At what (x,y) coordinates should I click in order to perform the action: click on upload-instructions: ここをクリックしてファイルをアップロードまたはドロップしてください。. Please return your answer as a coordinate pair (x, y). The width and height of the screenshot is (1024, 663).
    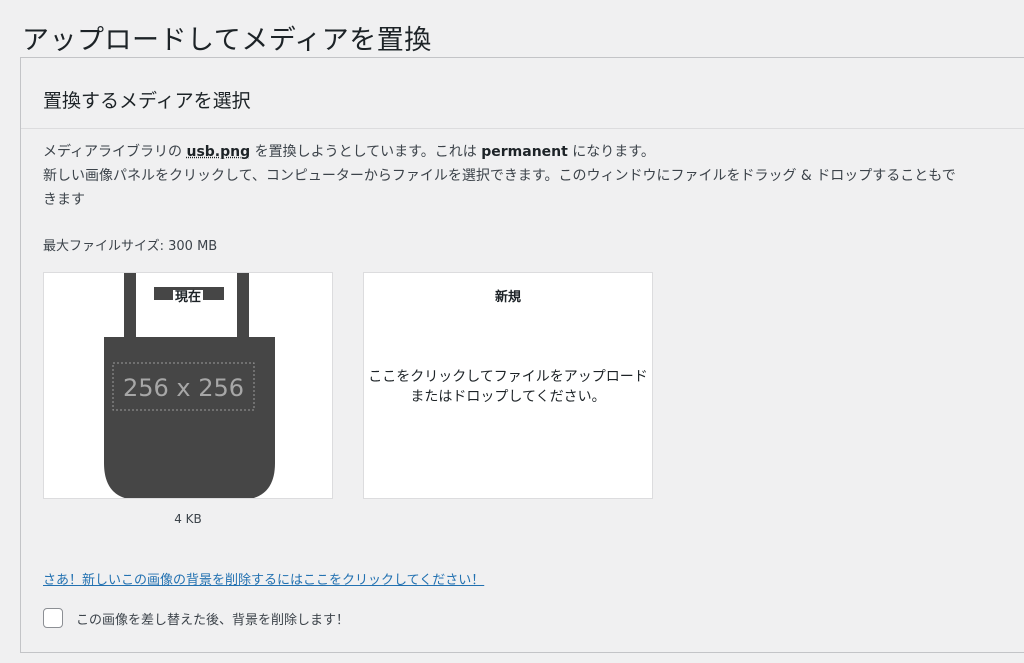
    Looking at the image, I should click on (508, 387).